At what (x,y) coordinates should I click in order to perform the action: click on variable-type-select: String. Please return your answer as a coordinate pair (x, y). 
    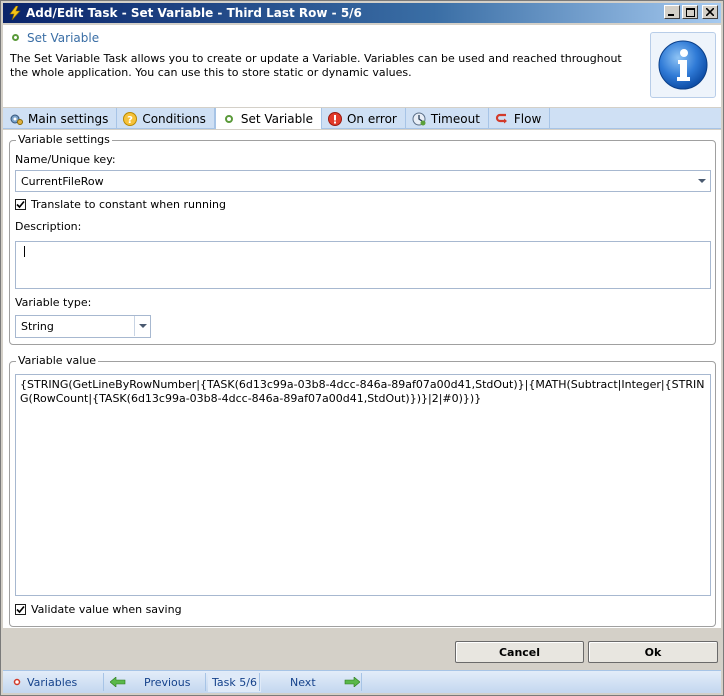
    Looking at the image, I should click on (83, 326).